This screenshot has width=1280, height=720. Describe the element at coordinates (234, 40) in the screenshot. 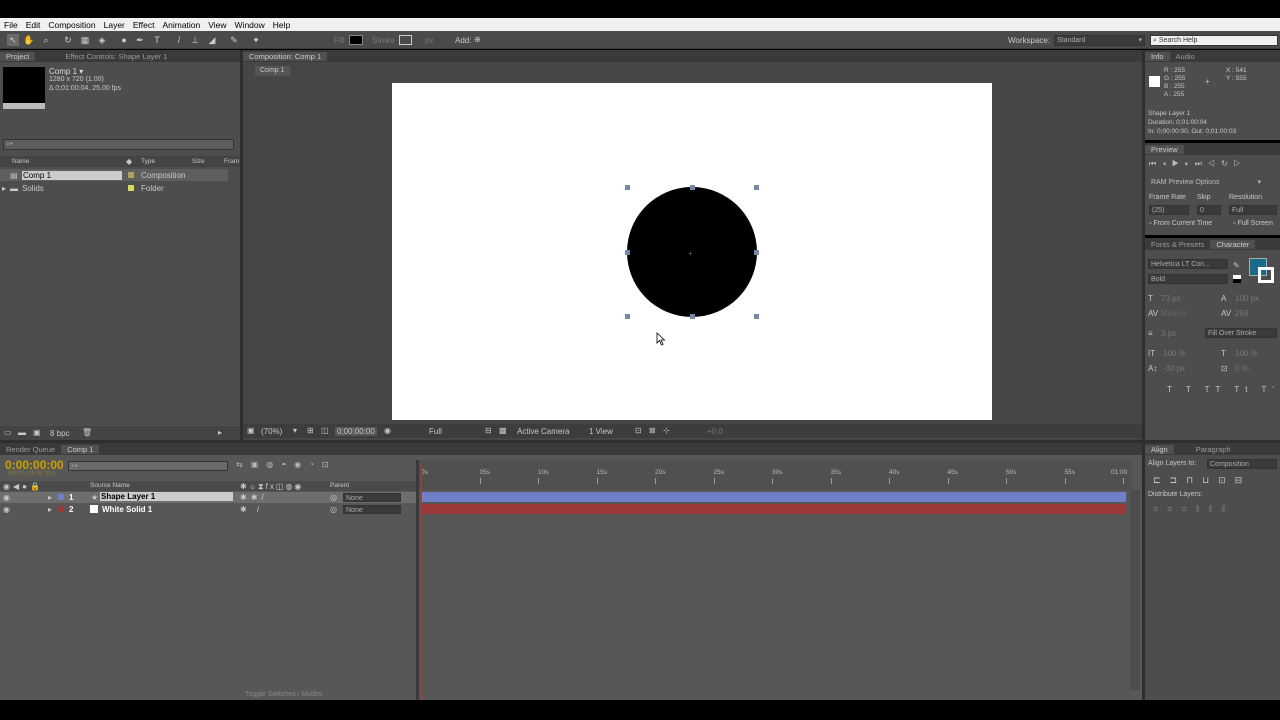

I see `roto-brush-icon: ✎` at that location.